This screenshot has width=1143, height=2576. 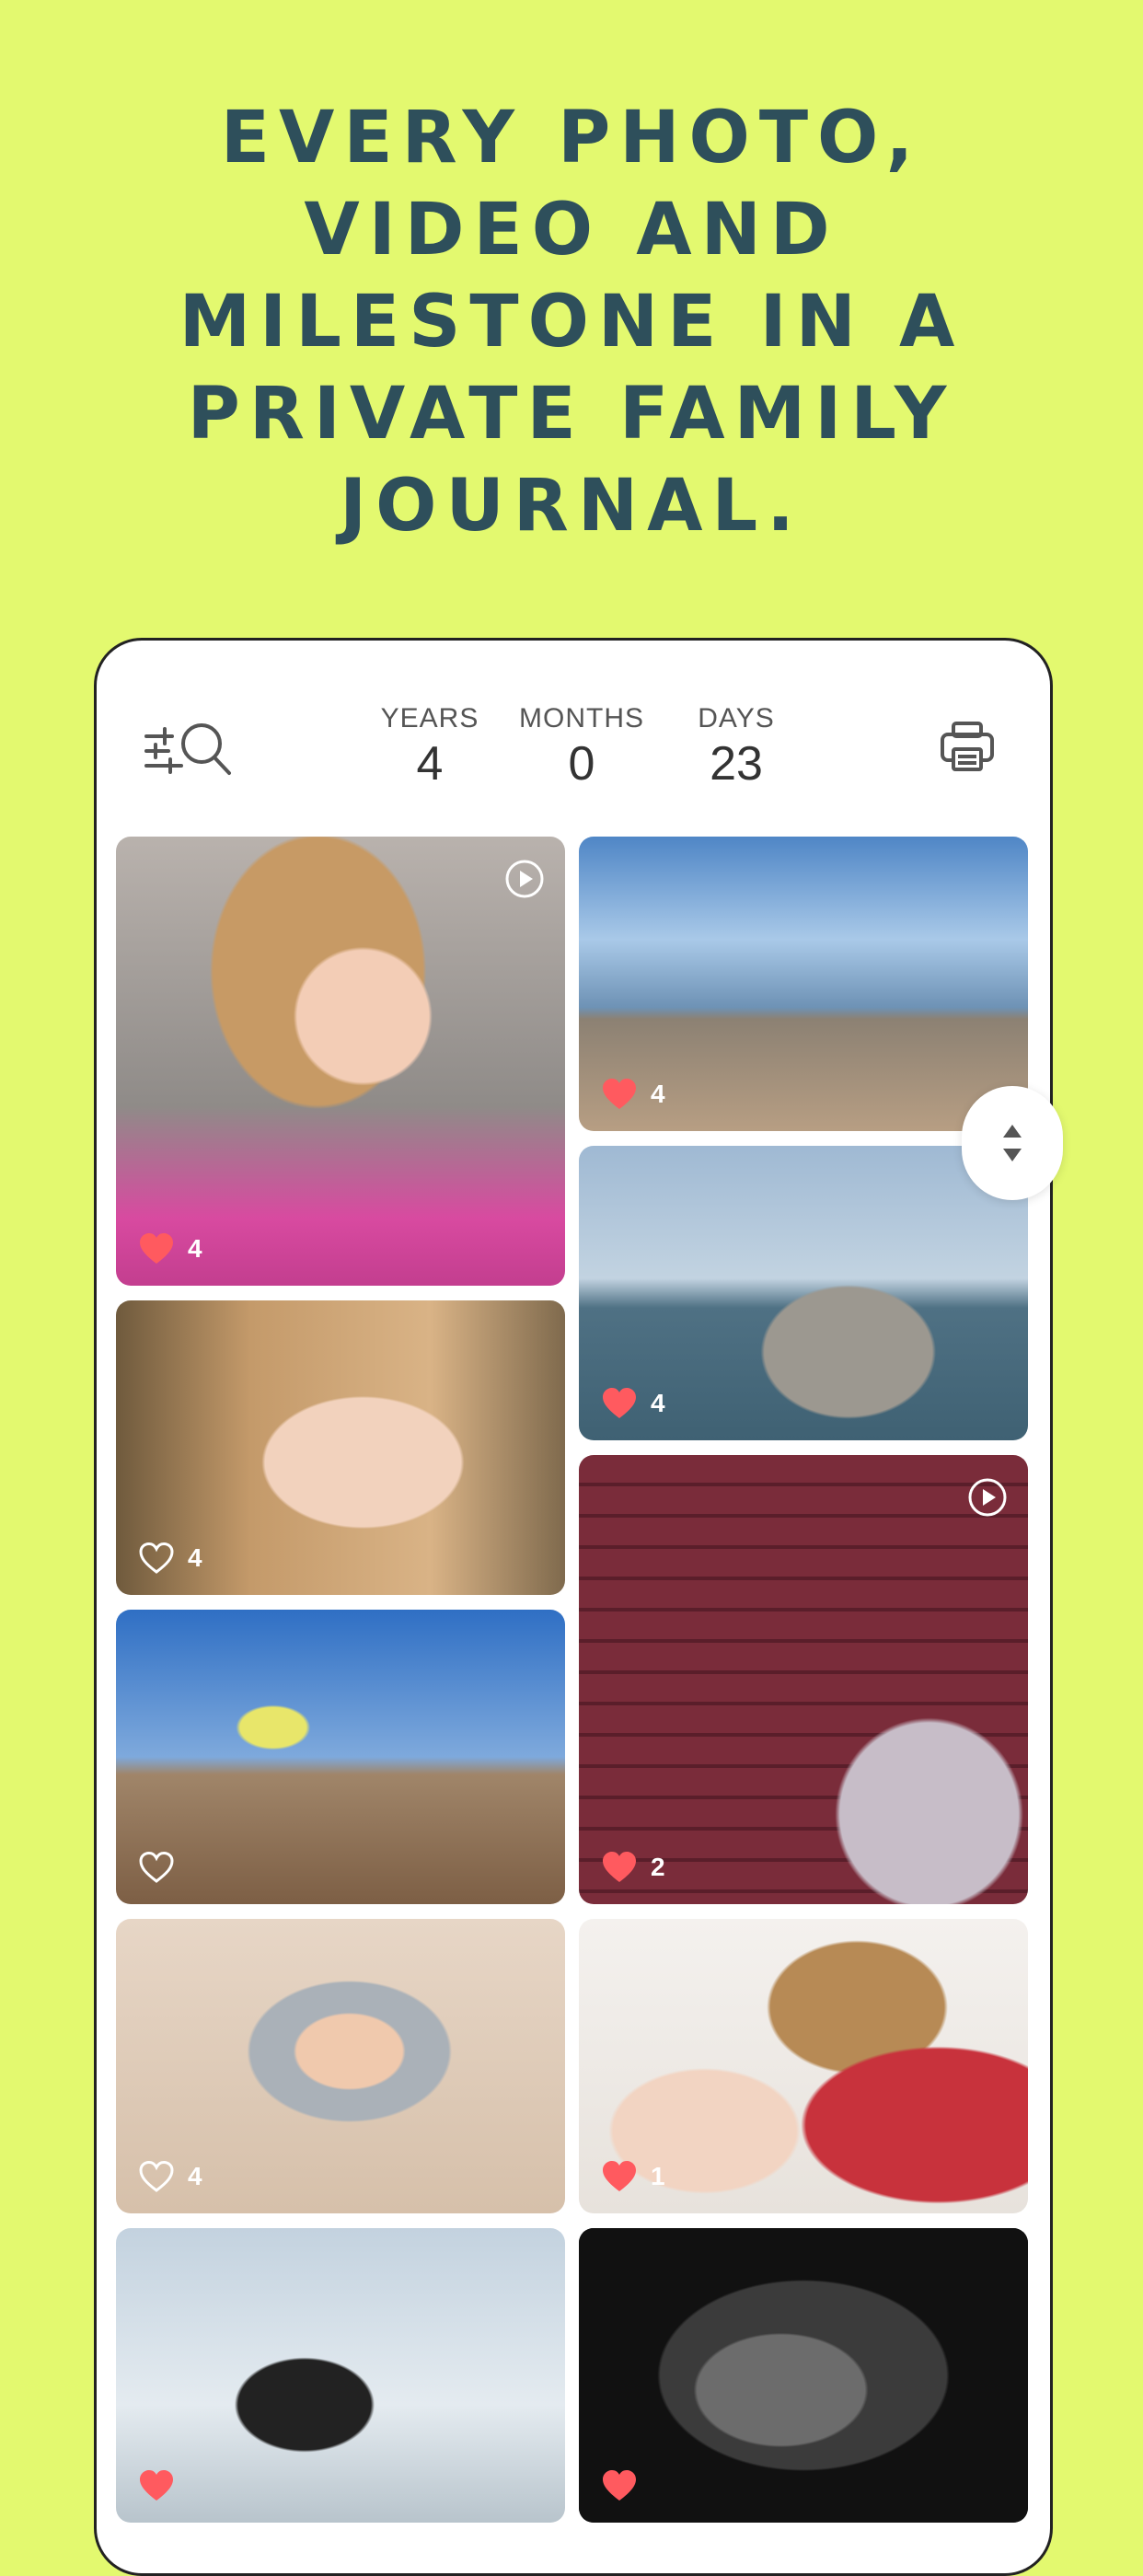 I want to click on days-stat: DAYS 23, so click(x=736, y=748).